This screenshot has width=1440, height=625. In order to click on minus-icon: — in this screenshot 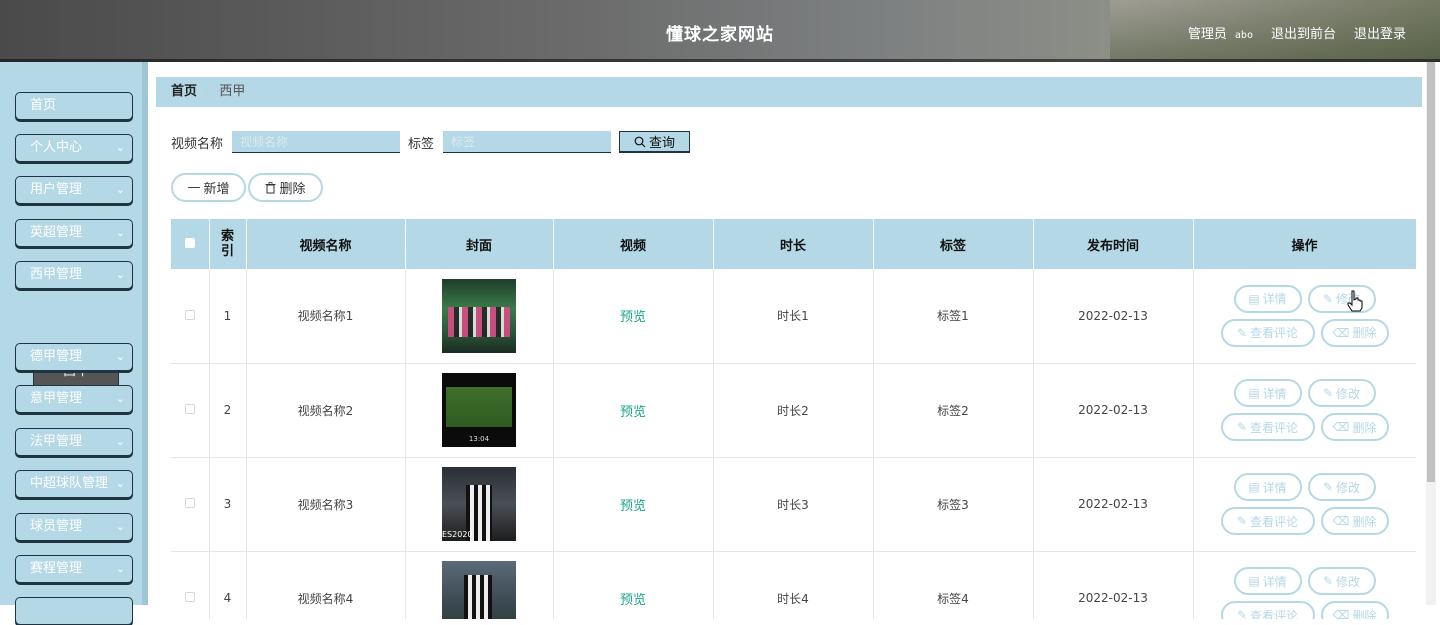, I will do `click(194, 187)`.